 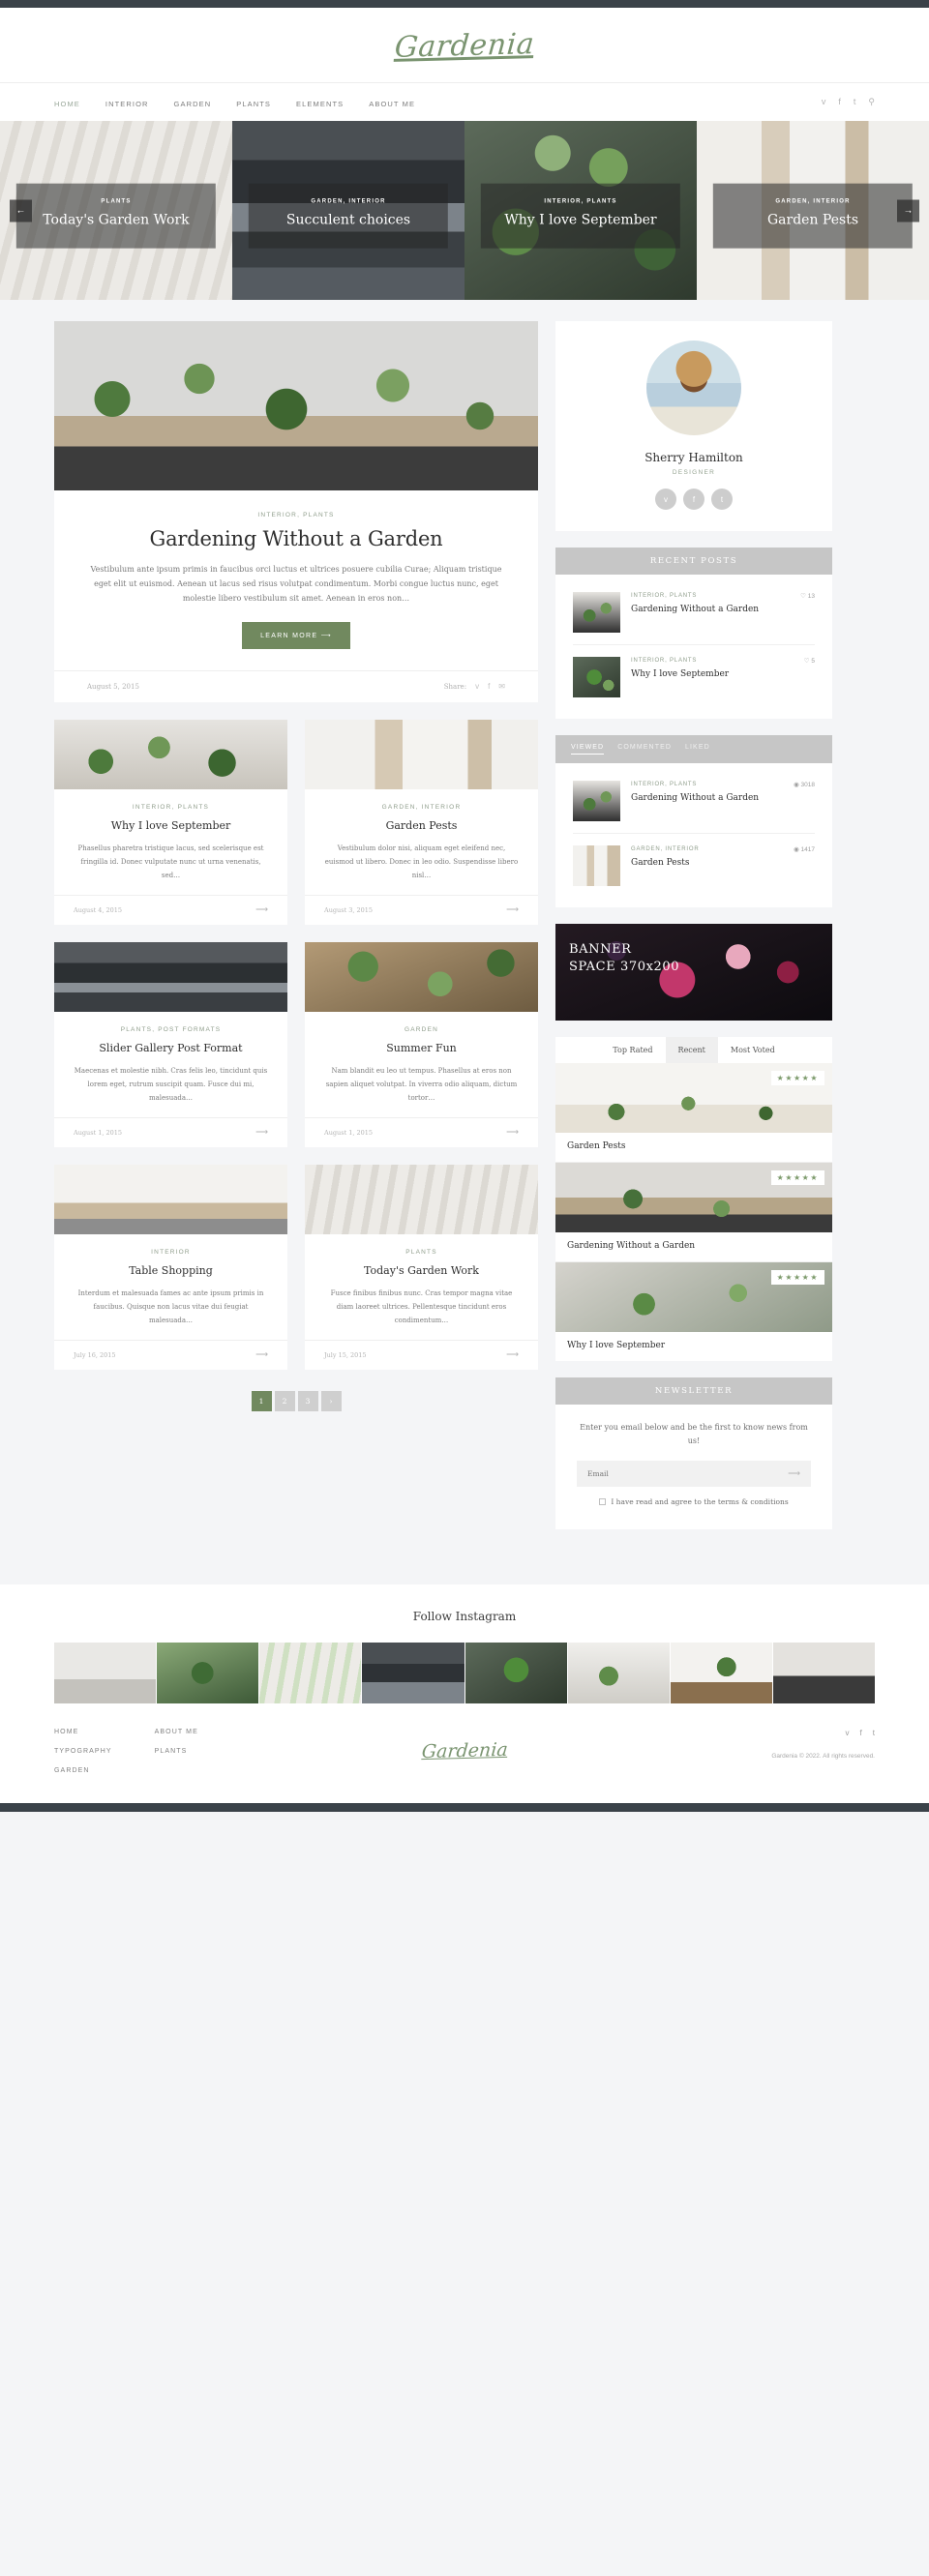 I want to click on recent-post-title-1: Gardening Without a Garden, so click(x=723, y=609).